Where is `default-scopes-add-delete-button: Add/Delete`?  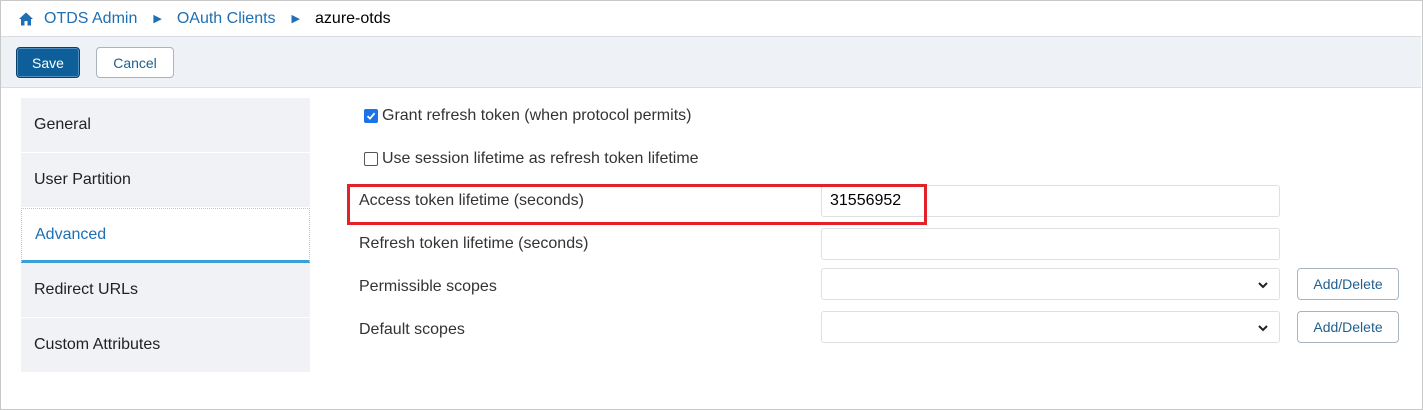 default-scopes-add-delete-button: Add/Delete is located at coordinates (1348, 327).